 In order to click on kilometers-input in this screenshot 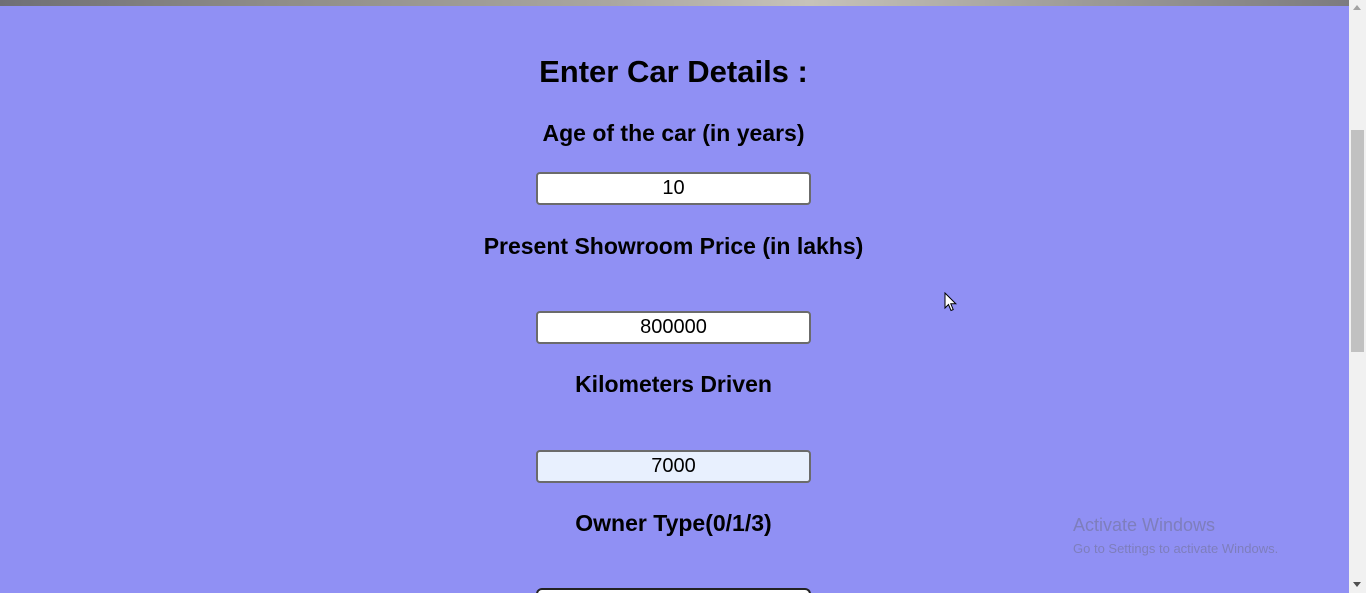, I will do `click(673, 466)`.